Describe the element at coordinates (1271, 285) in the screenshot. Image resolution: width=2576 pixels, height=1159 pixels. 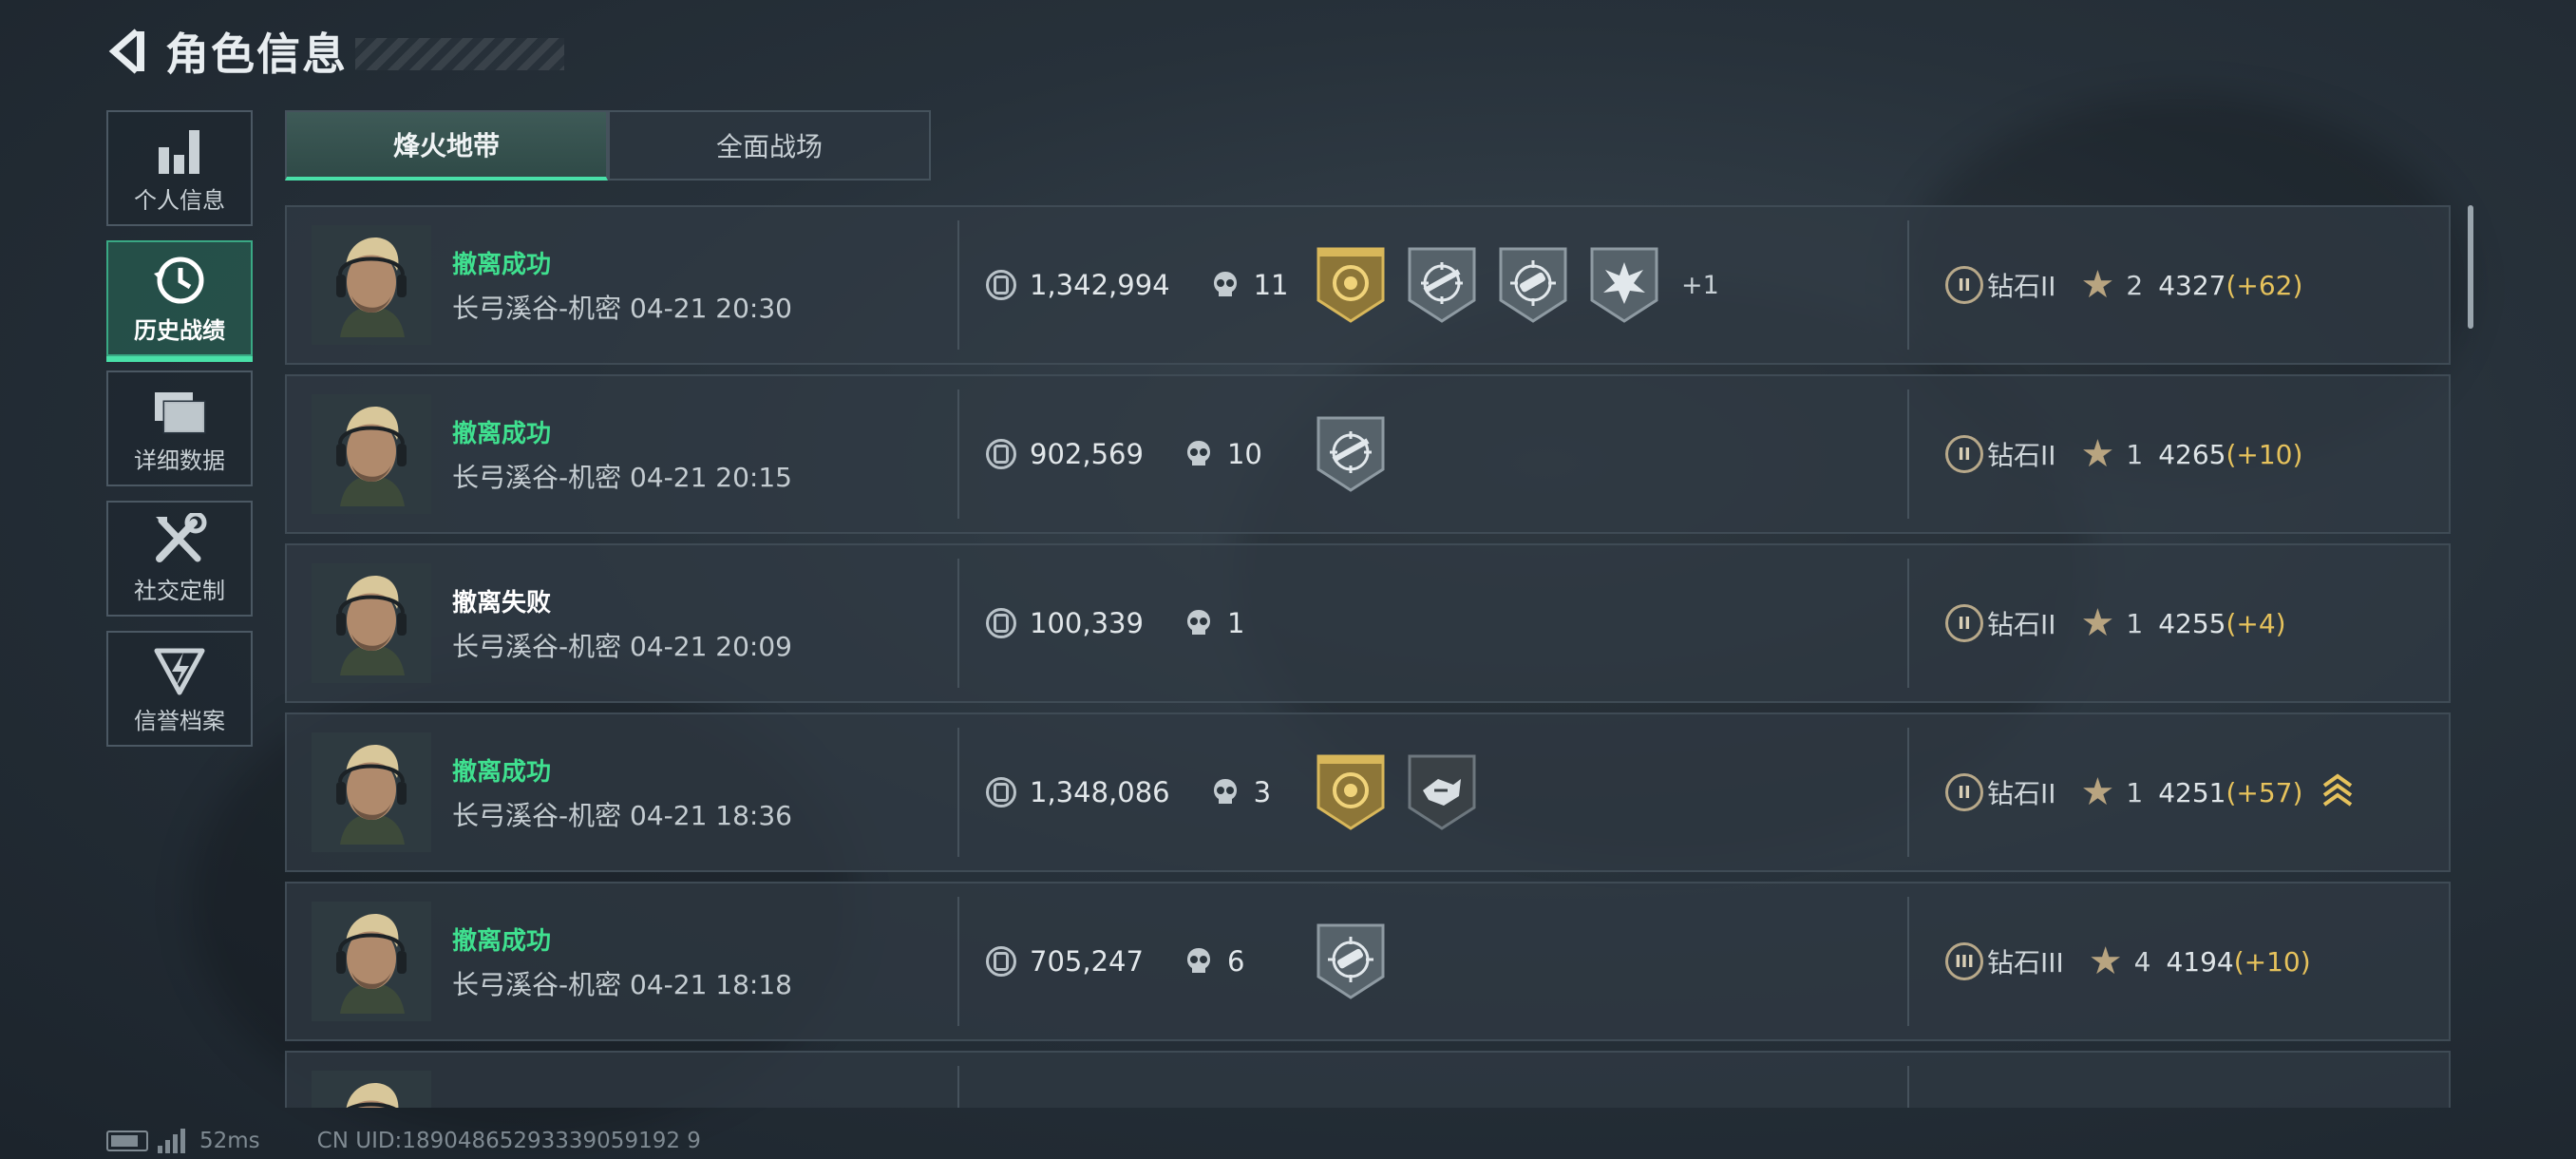
I see `kill-count: 11` at that location.